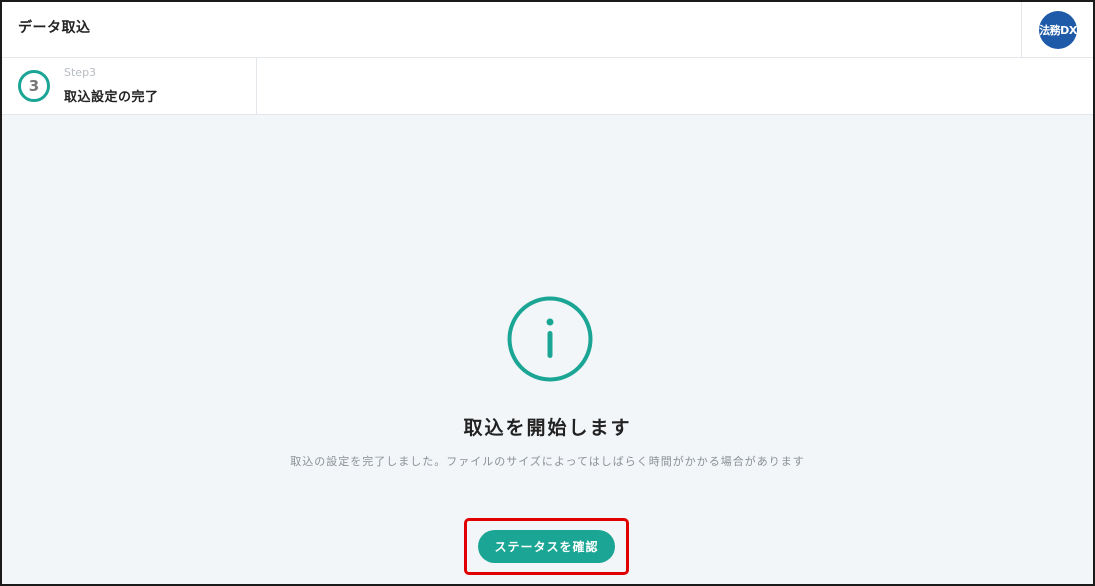 This screenshot has height=586, width=1095. What do you see at coordinates (547, 86) in the screenshot?
I see `step-indicator-bar: 3 Step3 取込設定の完了` at bounding box center [547, 86].